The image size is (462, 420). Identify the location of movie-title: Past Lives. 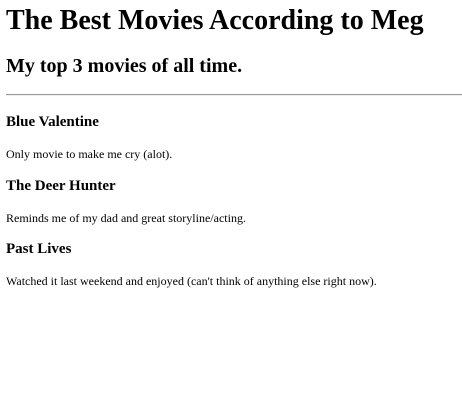
(39, 249).